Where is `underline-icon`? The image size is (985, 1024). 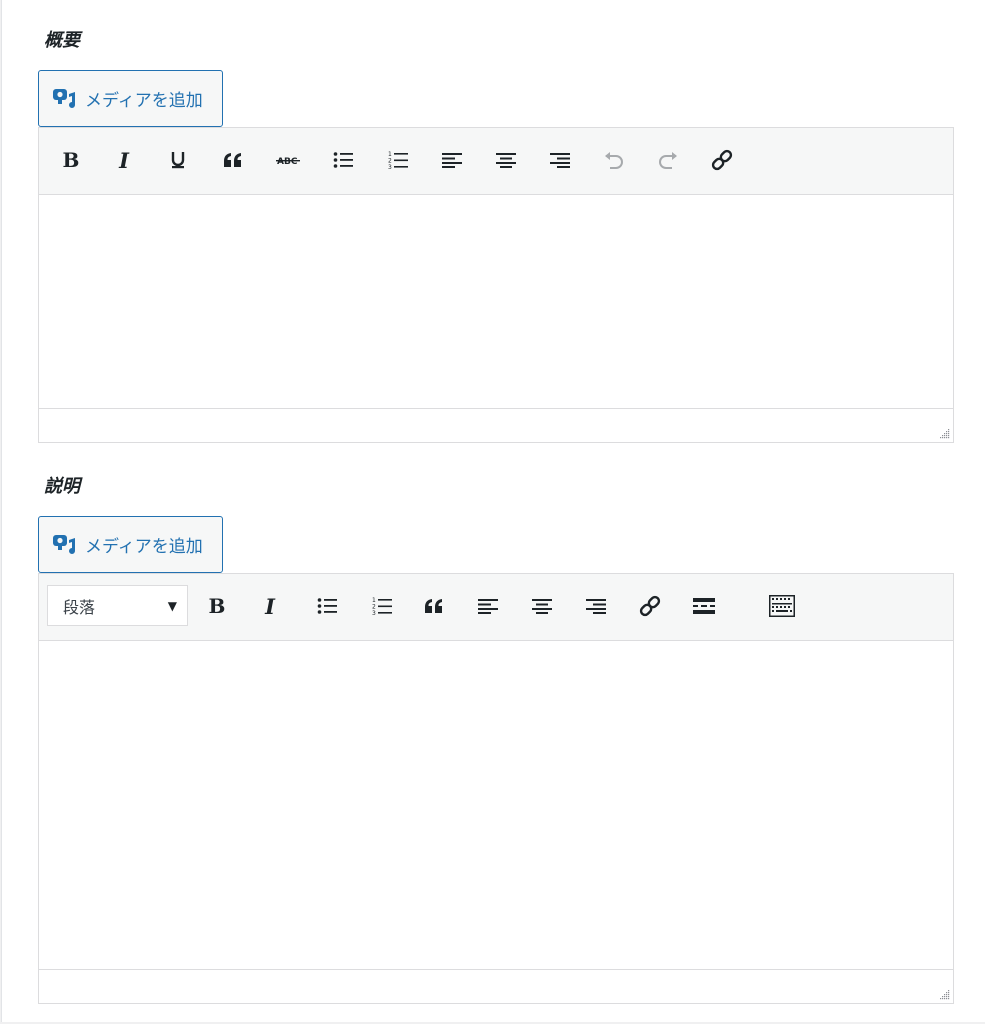 underline-icon is located at coordinates (178, 160).